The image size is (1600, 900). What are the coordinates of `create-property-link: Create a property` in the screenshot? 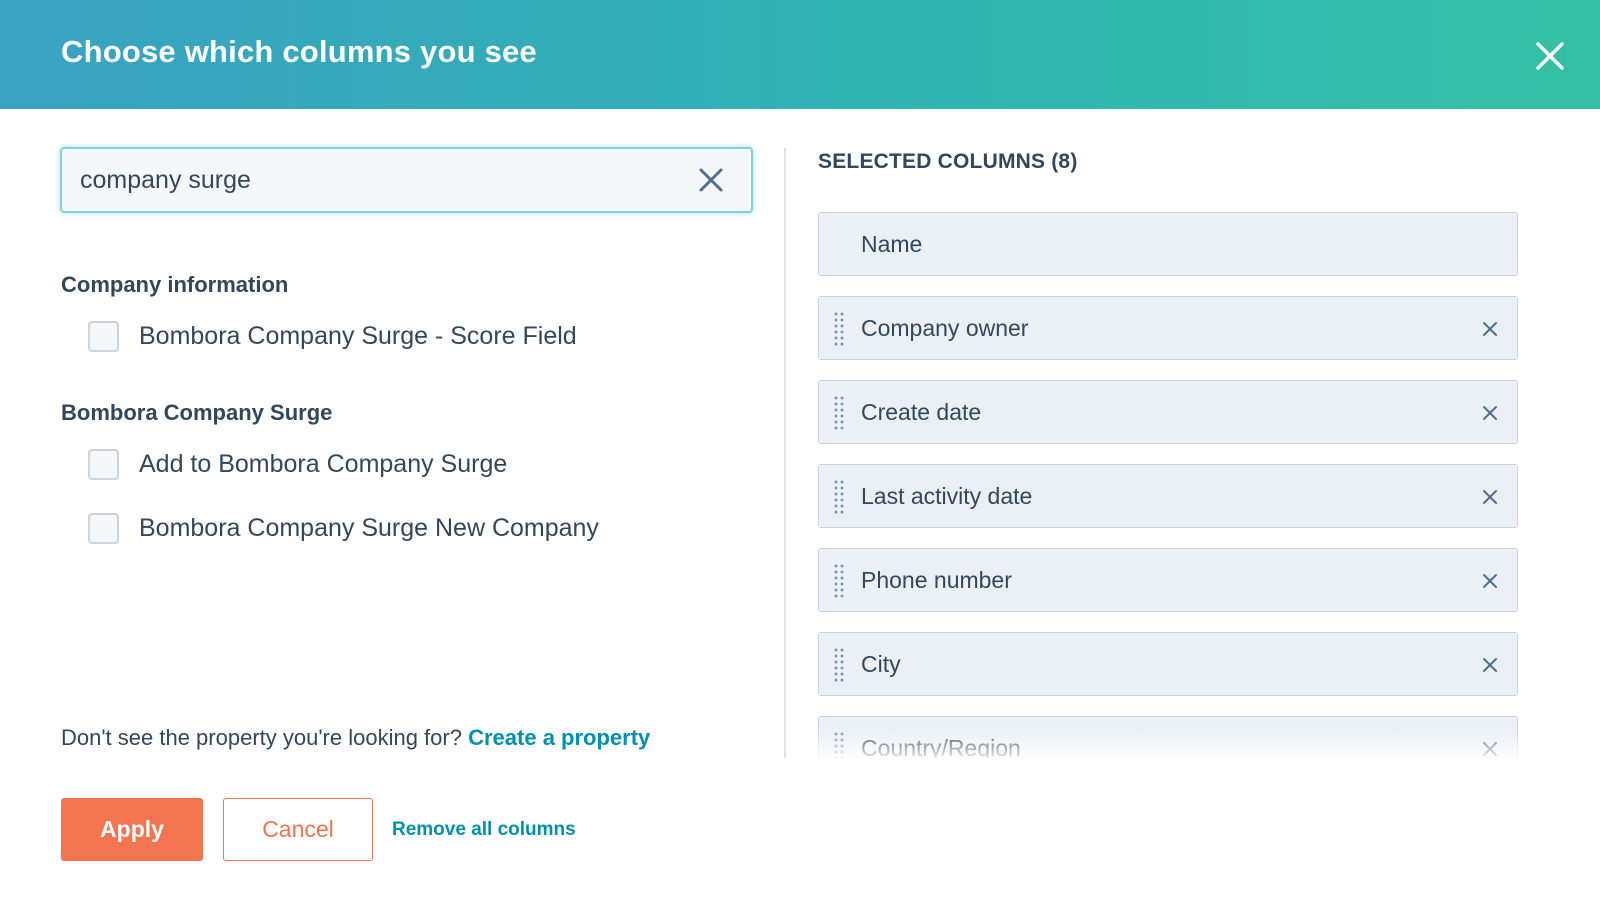 It's located at (559, 737).